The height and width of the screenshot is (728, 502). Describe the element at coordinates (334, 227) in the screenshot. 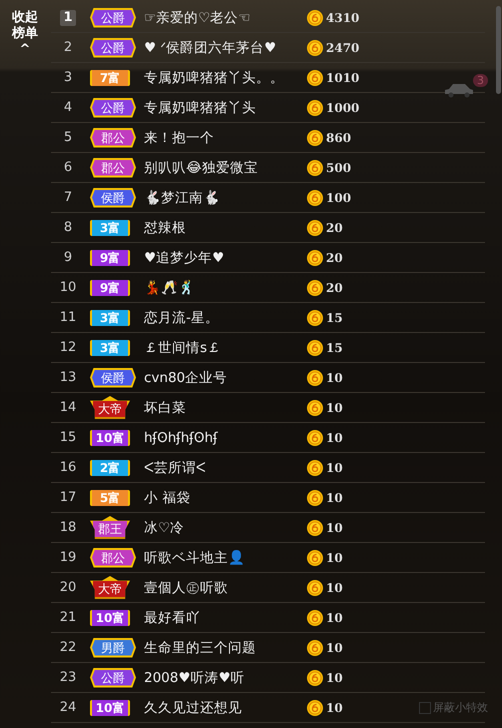

I see `coin-amount: 20` at that location.